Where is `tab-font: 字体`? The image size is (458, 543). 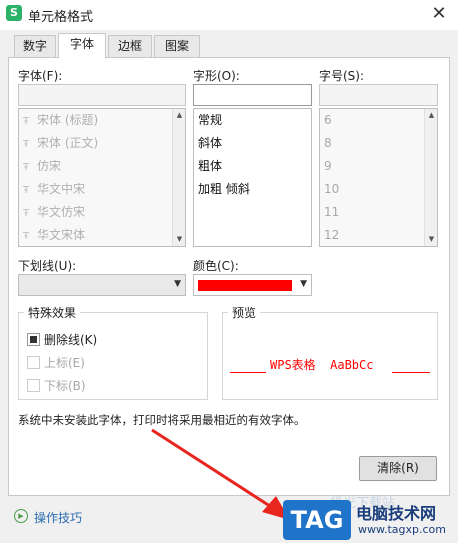
tab-font: 字体 is located at coordinates (82, 45).